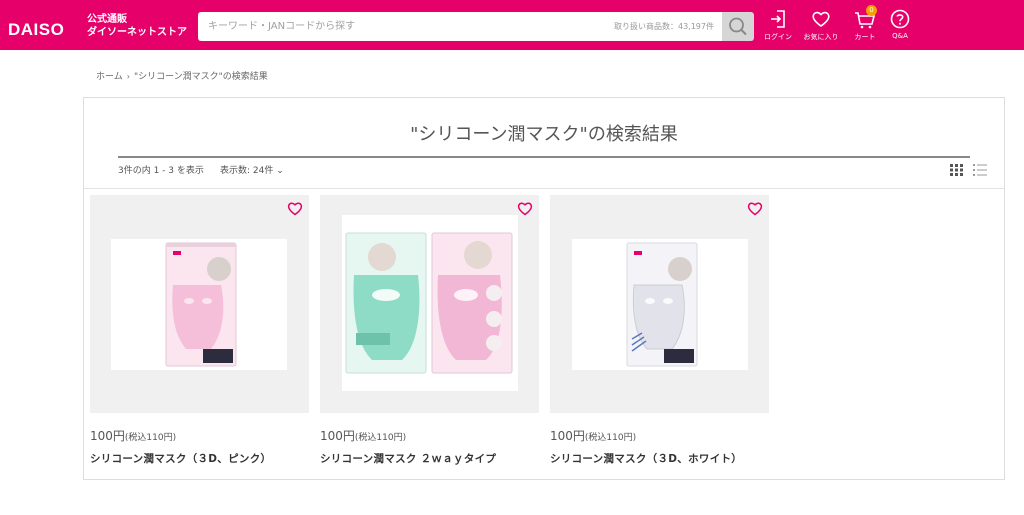 The image size is (1024, 515). I want to click on nav-qa-label: Q&A, so click(900, 36).